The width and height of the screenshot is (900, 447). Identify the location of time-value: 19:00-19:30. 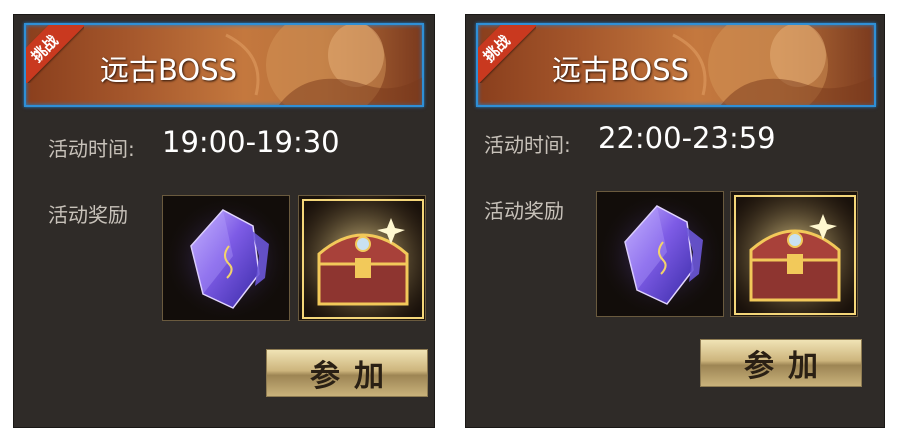
(251, 142).